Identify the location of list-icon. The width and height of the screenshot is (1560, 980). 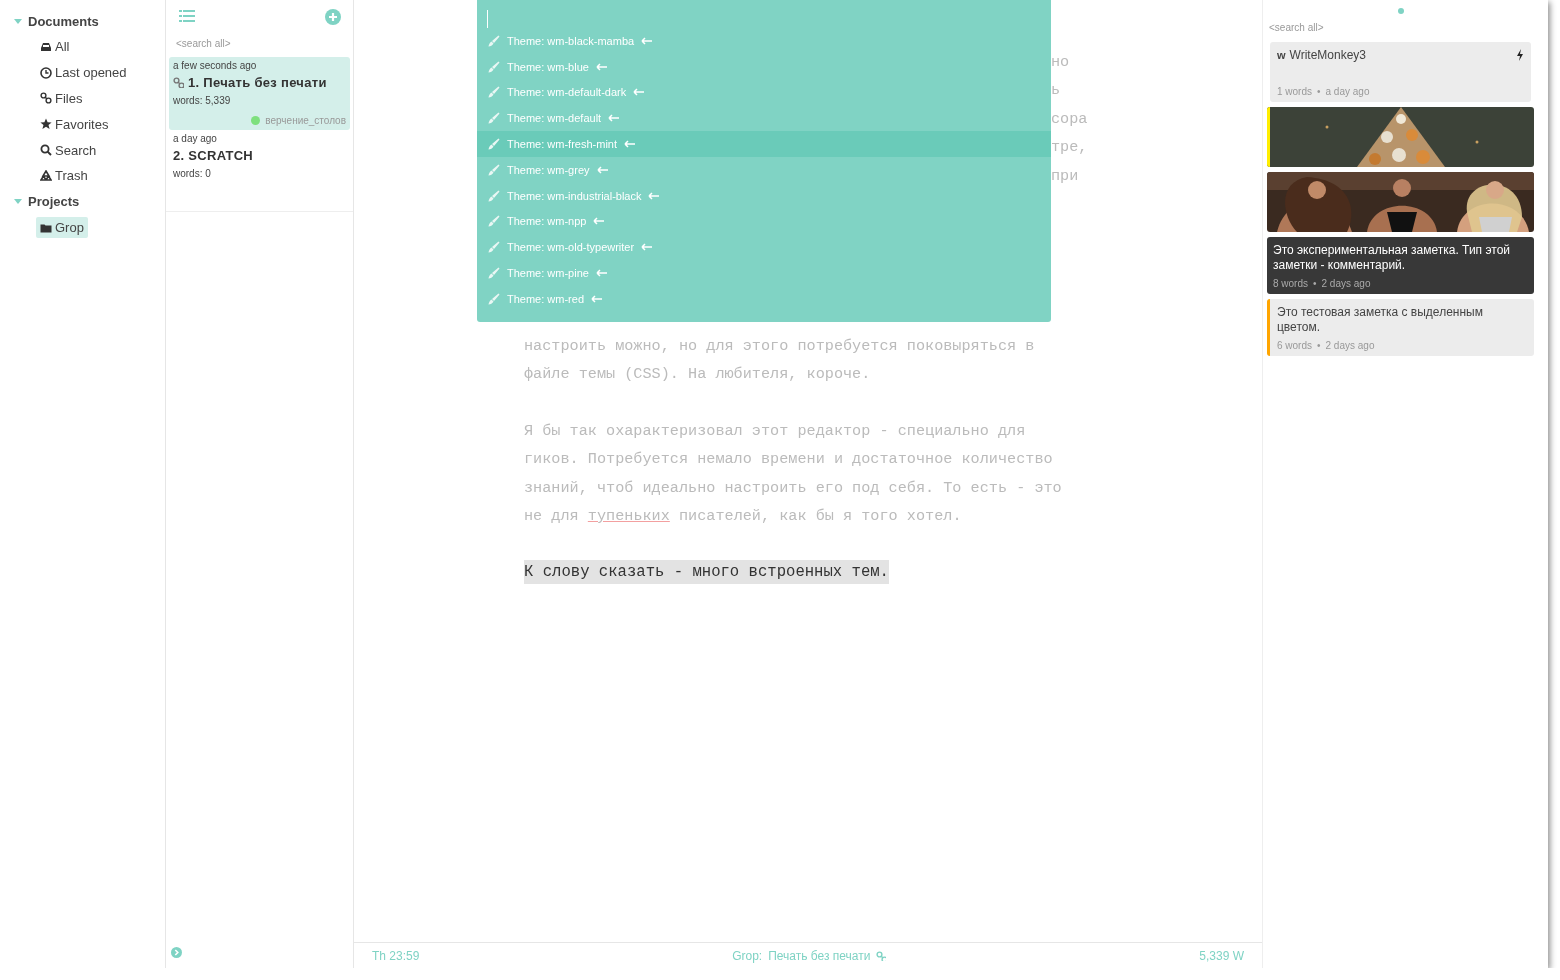
(187, 16).